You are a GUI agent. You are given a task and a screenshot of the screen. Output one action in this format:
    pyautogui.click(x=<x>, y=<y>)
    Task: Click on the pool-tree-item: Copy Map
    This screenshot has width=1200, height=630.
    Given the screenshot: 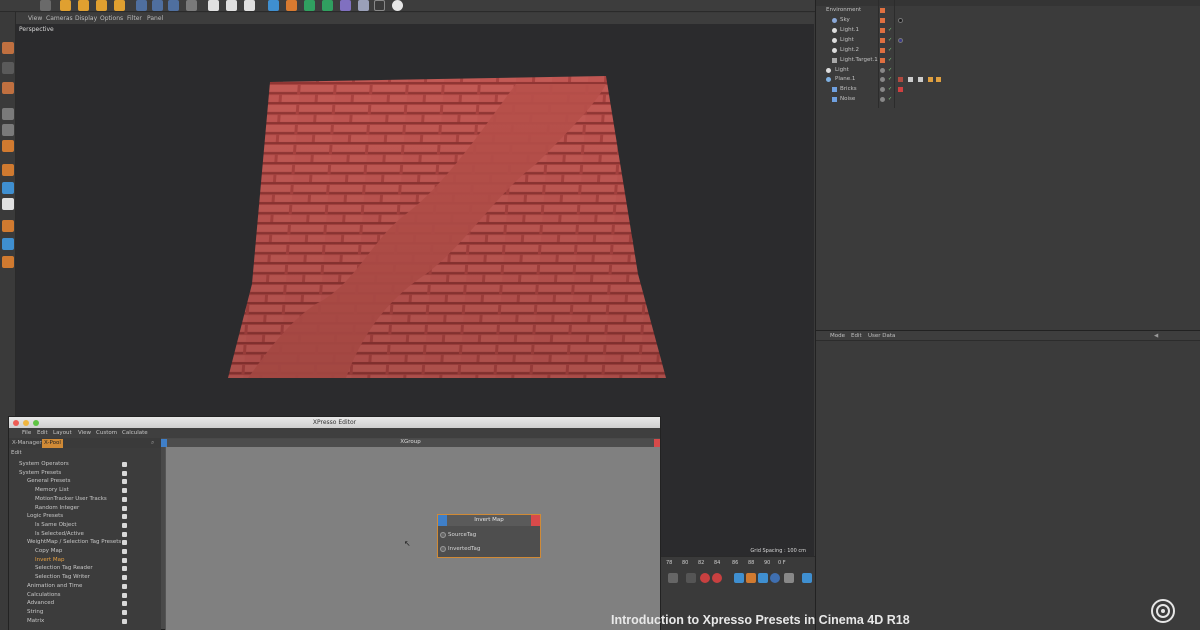 What is the action you would take?
    pyautogui.click(x=48, y=551)
    